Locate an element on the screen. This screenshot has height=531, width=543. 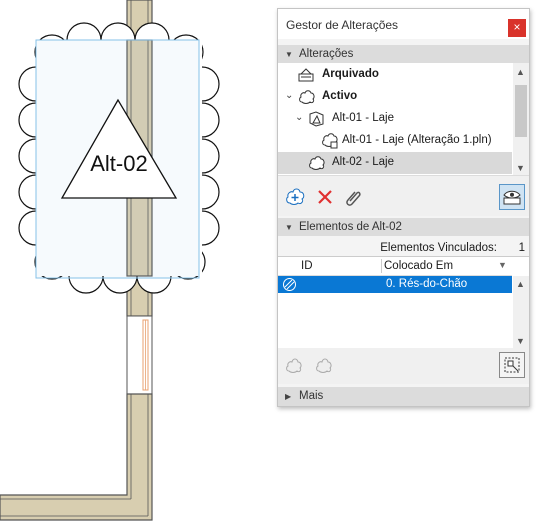
table-row: 0. Rés-do-Chão is located at coordinates (395, 284).